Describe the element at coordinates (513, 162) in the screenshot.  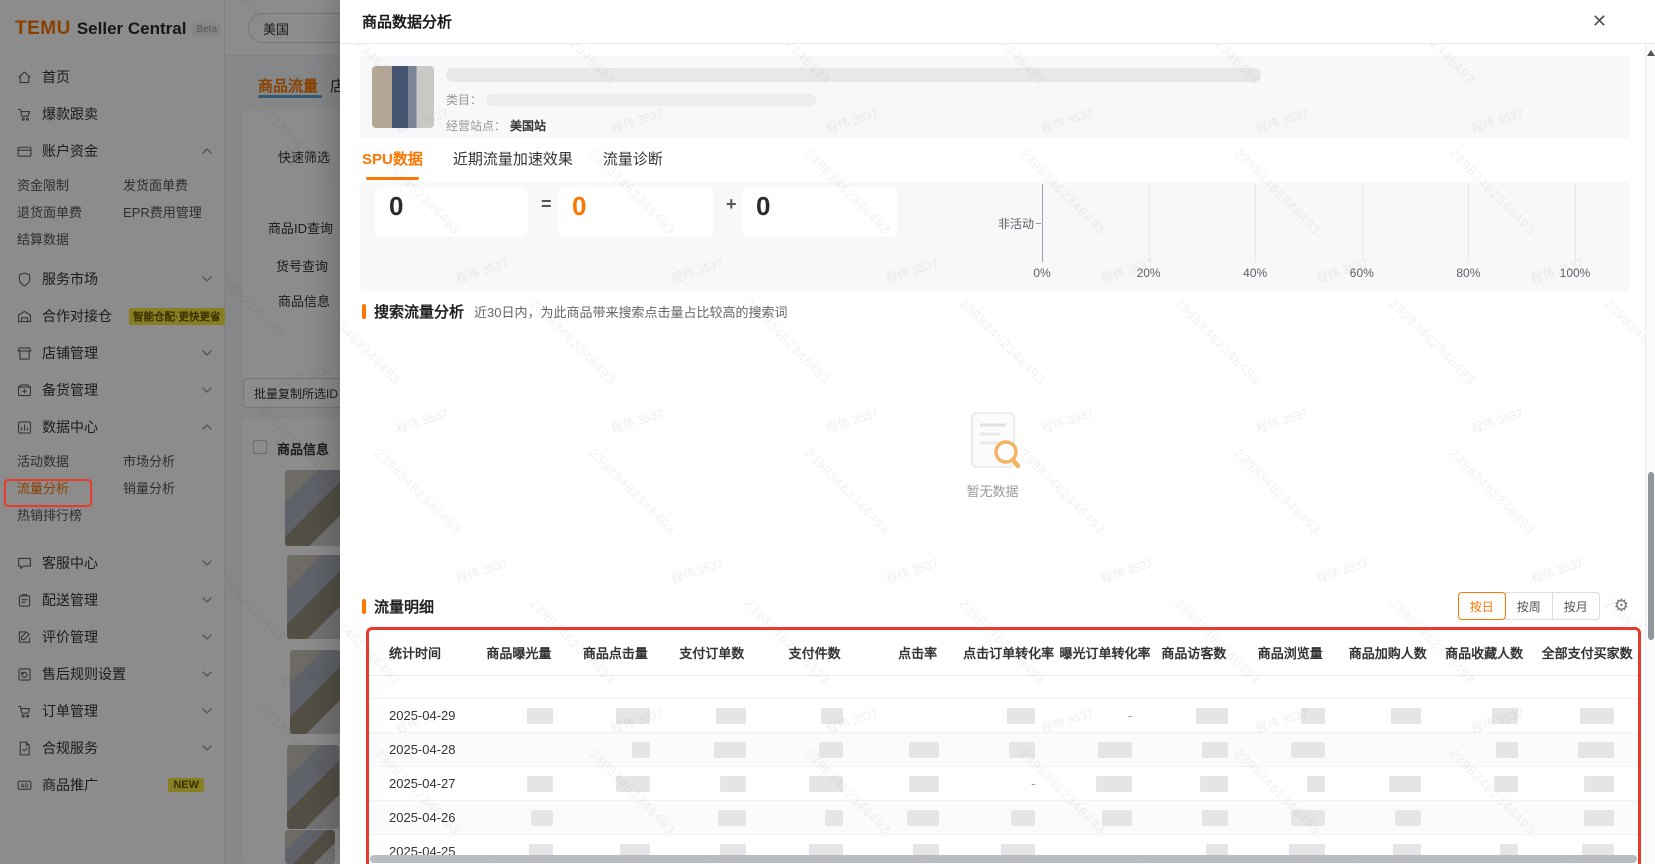
I see `modal-tab-1: 近期流量加速效果` at that location.